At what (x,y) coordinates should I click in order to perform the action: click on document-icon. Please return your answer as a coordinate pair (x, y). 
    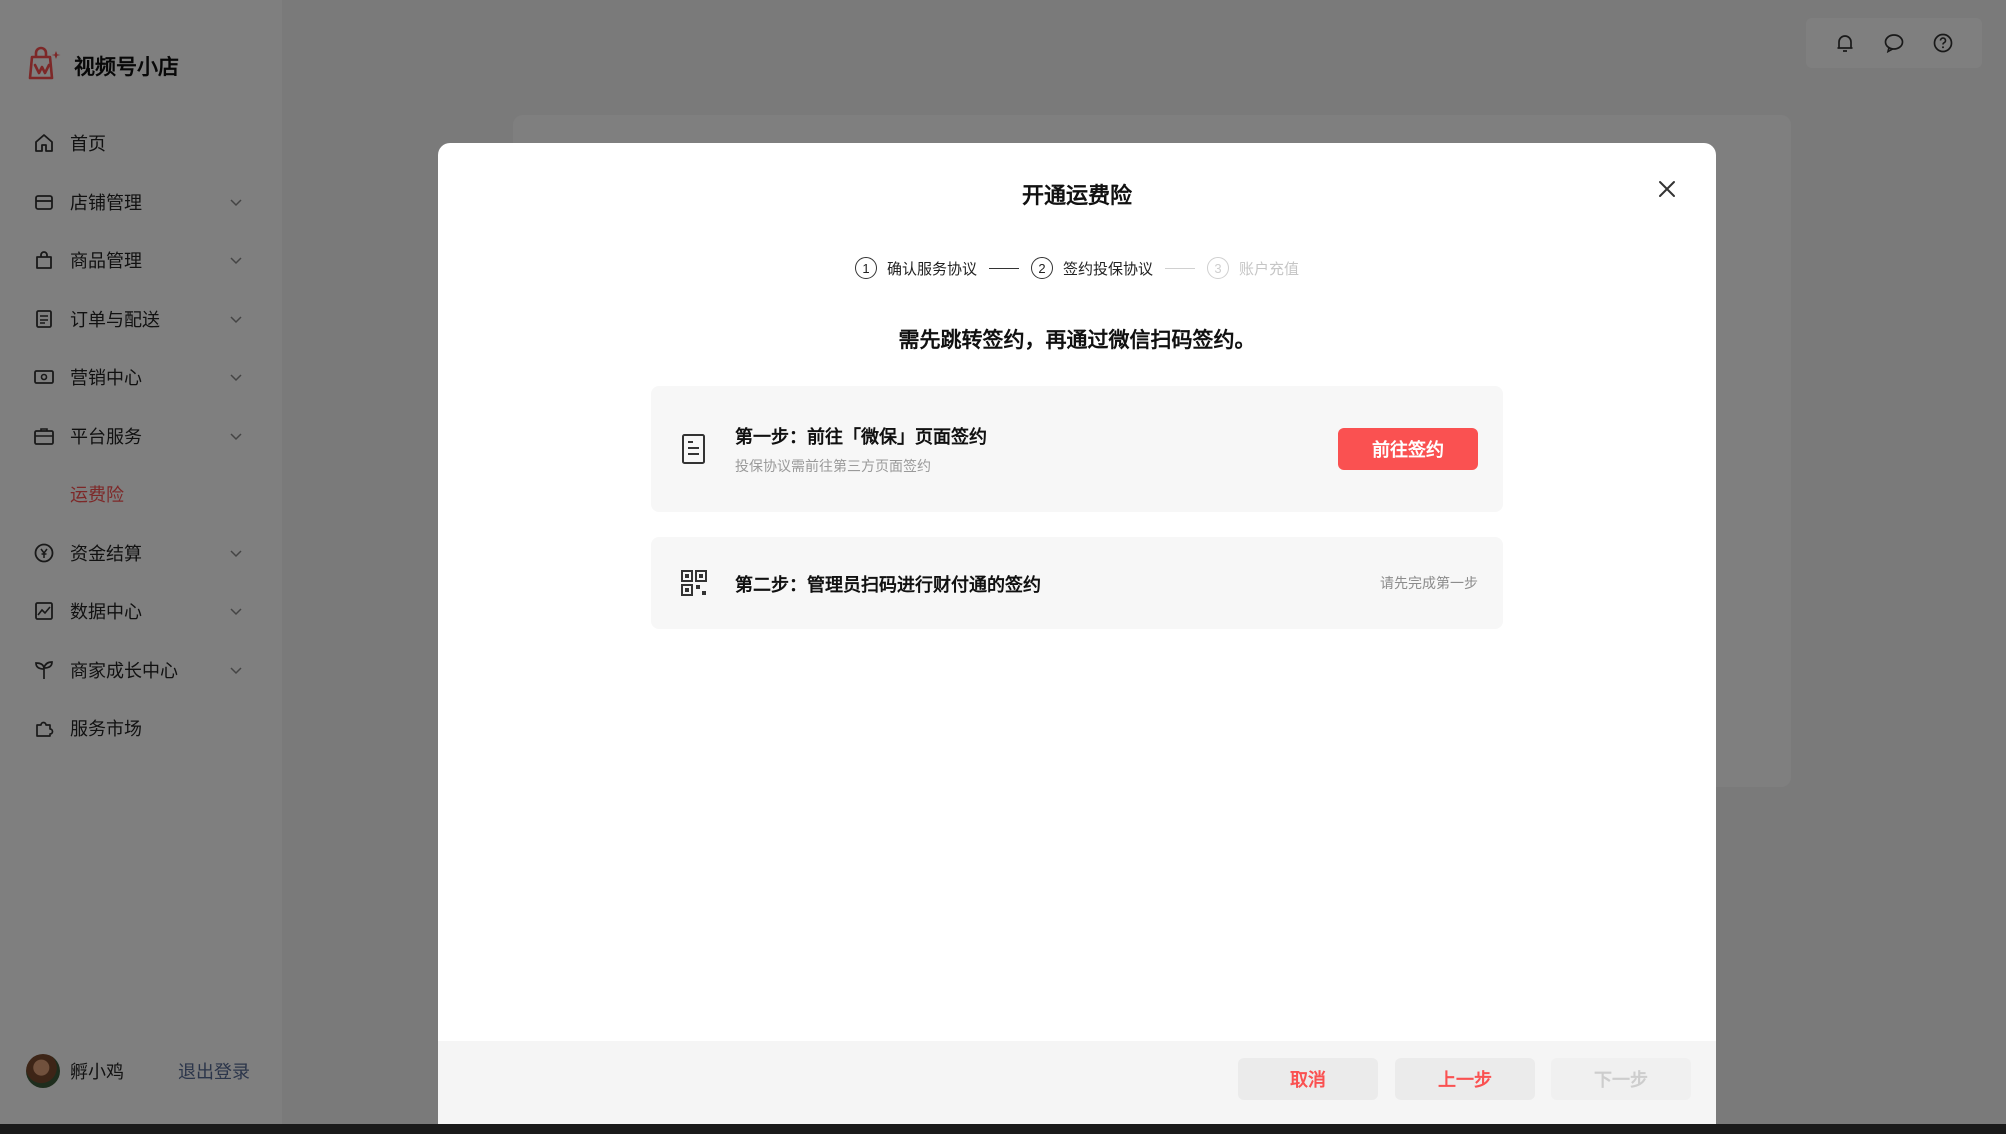
    Looking at the image, I should click on (694, 449).